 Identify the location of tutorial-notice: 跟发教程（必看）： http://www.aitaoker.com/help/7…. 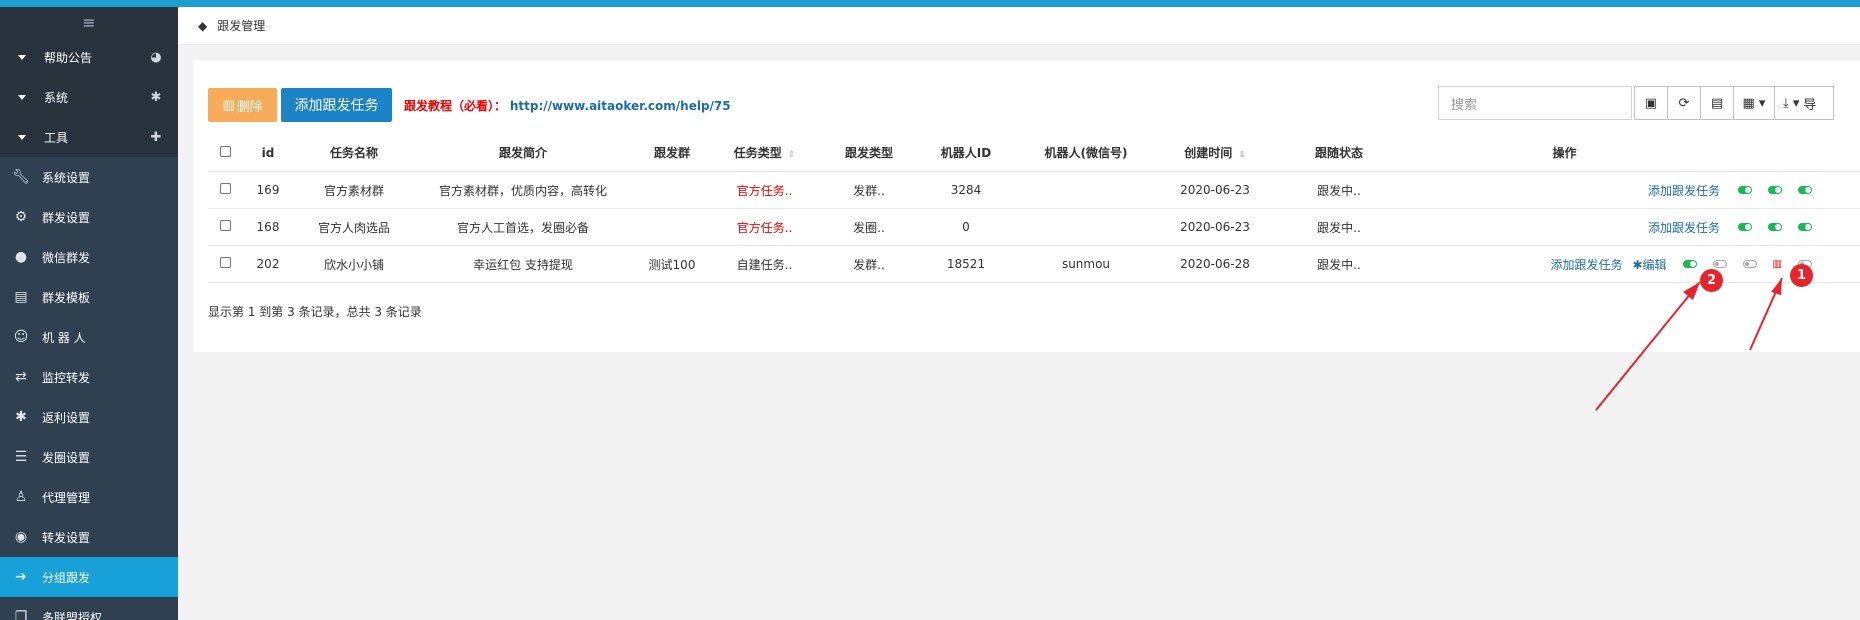
(567, 105).